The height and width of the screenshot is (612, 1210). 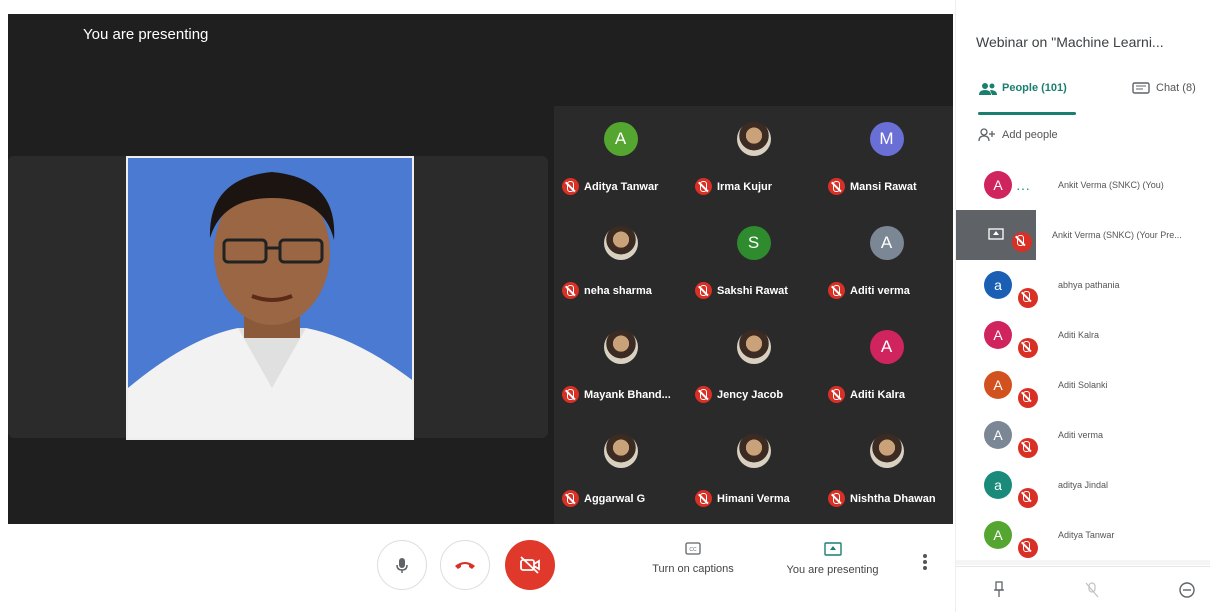 I want to click on participant-tile: A Aditi Kalra, so click(x=886, y=366).